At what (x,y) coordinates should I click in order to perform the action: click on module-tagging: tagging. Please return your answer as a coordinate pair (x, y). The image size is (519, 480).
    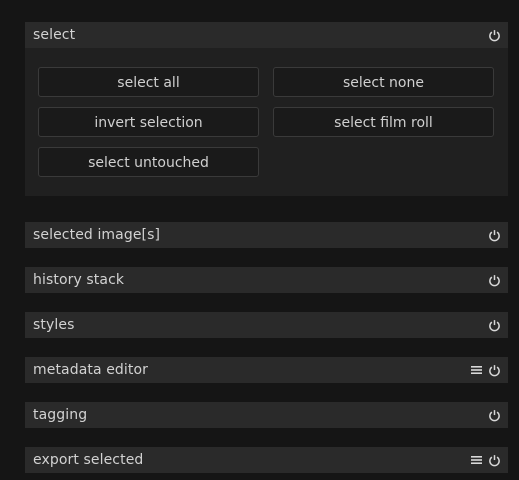
    Looking at the image, I should click on (266, 415).